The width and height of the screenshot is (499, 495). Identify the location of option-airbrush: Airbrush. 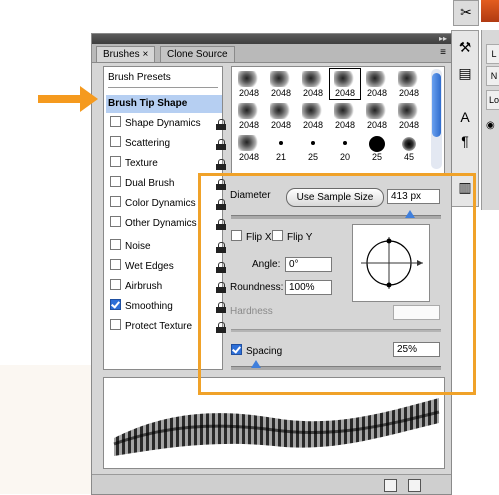
(136, 287).